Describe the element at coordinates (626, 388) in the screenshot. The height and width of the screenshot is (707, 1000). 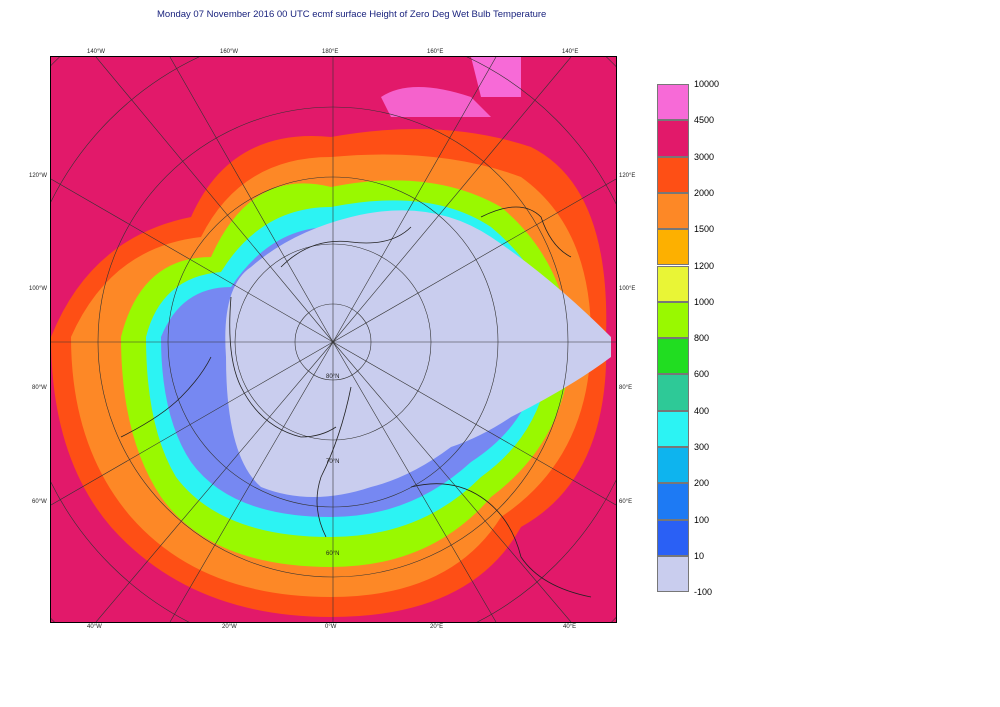
I see `label-right-80e: 80°E` at that location.